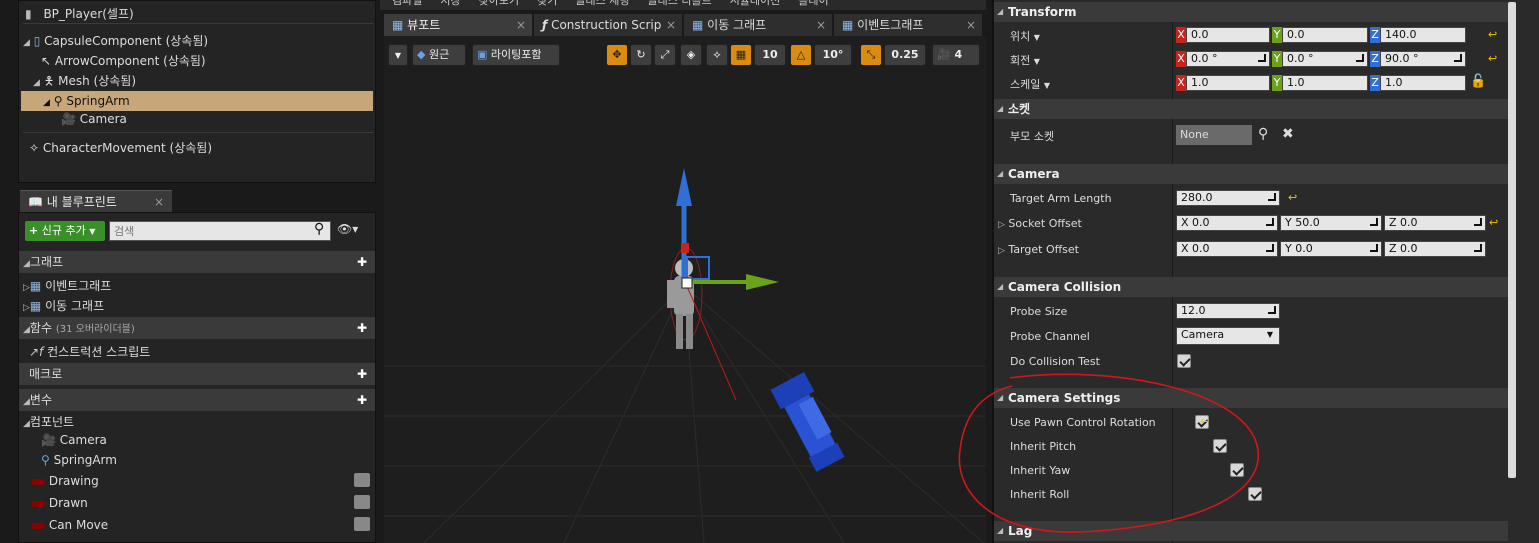 This screenshot has width=1539, height=543. Describe the element at coordinates (197, 400) in the screenshot. I see `variables-section: ◢변수 ✚` at that location.